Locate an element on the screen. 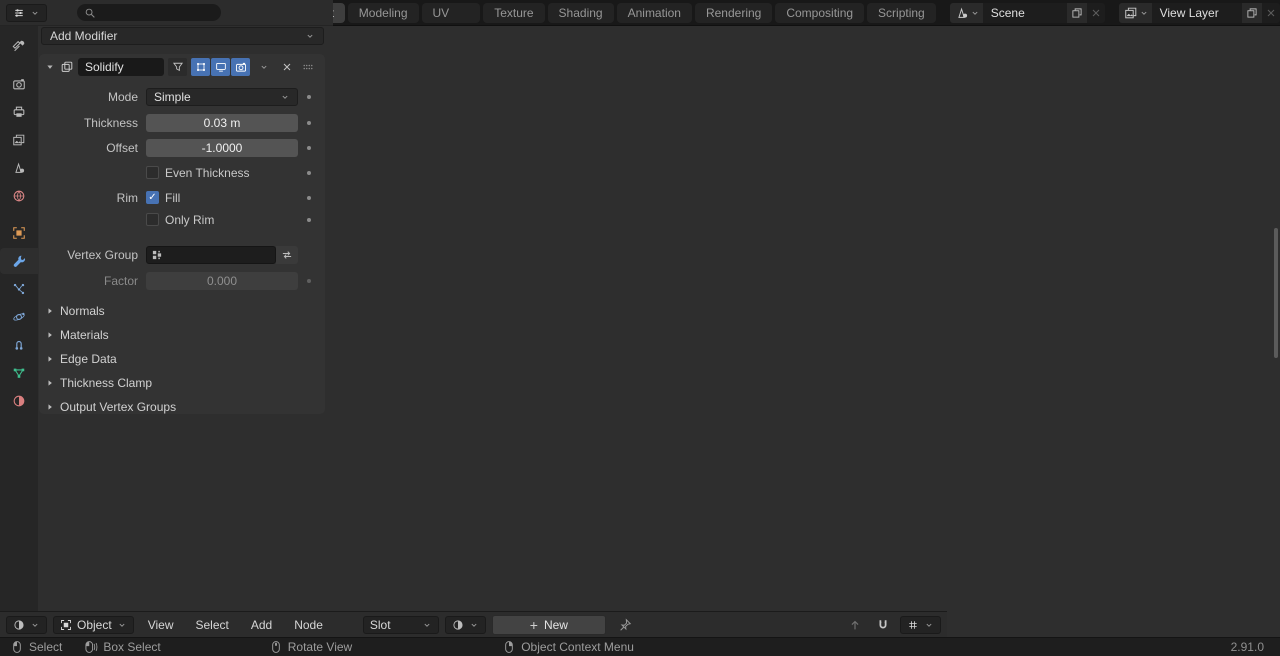 Image resolution: width=1280 pixels, height=656 pixels. only-rim-checkbox is located at coordinates (152, 219).